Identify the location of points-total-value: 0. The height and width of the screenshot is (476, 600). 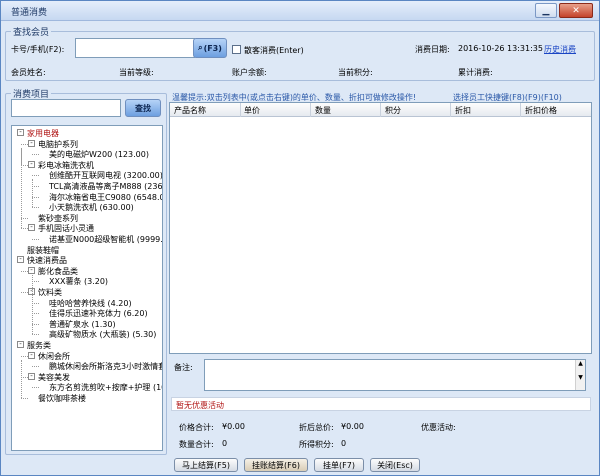
(344, 443).